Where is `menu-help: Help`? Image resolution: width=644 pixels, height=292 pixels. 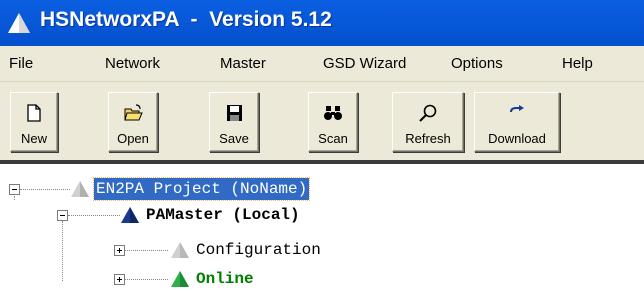 menu-help: Help is located at coordinates (577, 63).